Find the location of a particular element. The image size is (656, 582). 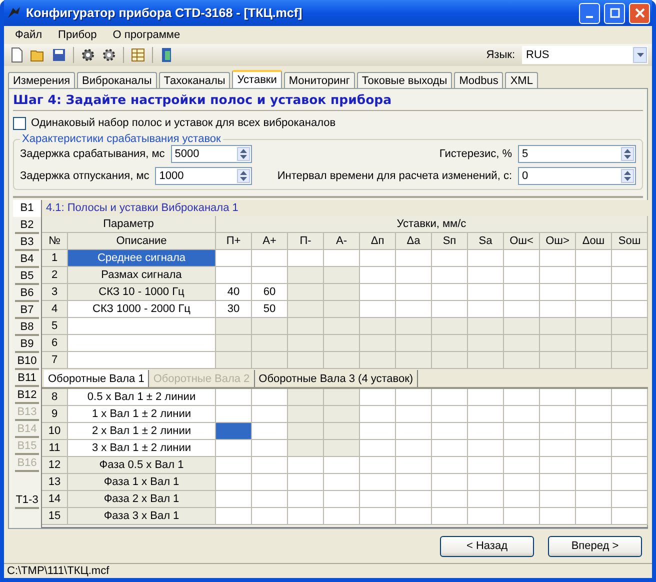

description-cell is located at coordinates (142, 326).